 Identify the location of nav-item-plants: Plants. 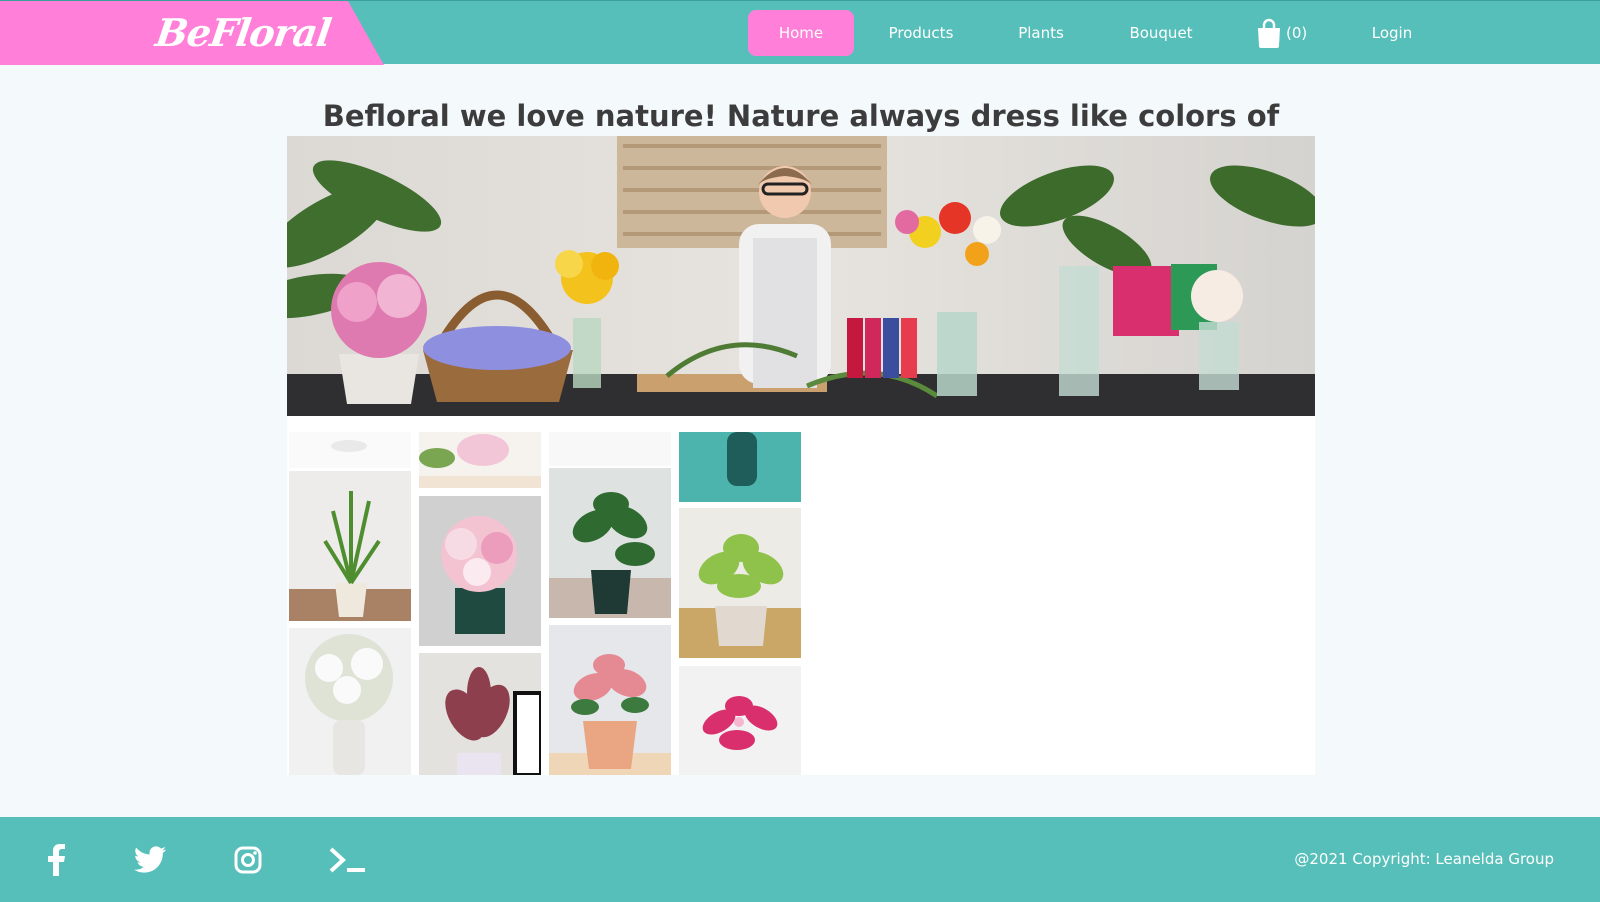
(1041, 33).